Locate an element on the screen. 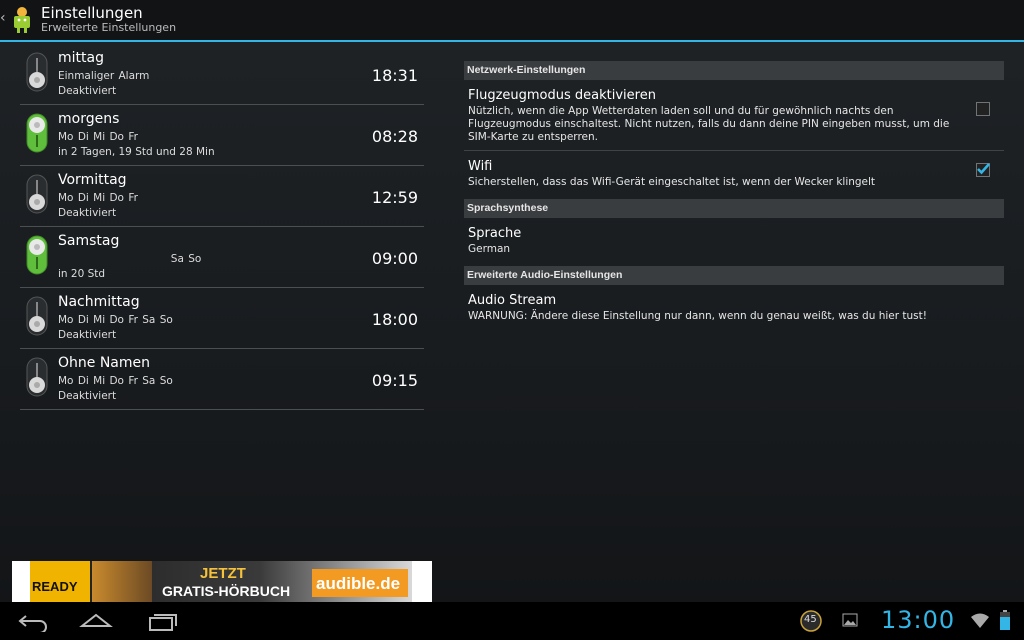 The height and width of the screenshot is (640, 1024). alarm-status: in 2 Tagen, 19 Std und 28 Min is located at coordinates (136, 152).